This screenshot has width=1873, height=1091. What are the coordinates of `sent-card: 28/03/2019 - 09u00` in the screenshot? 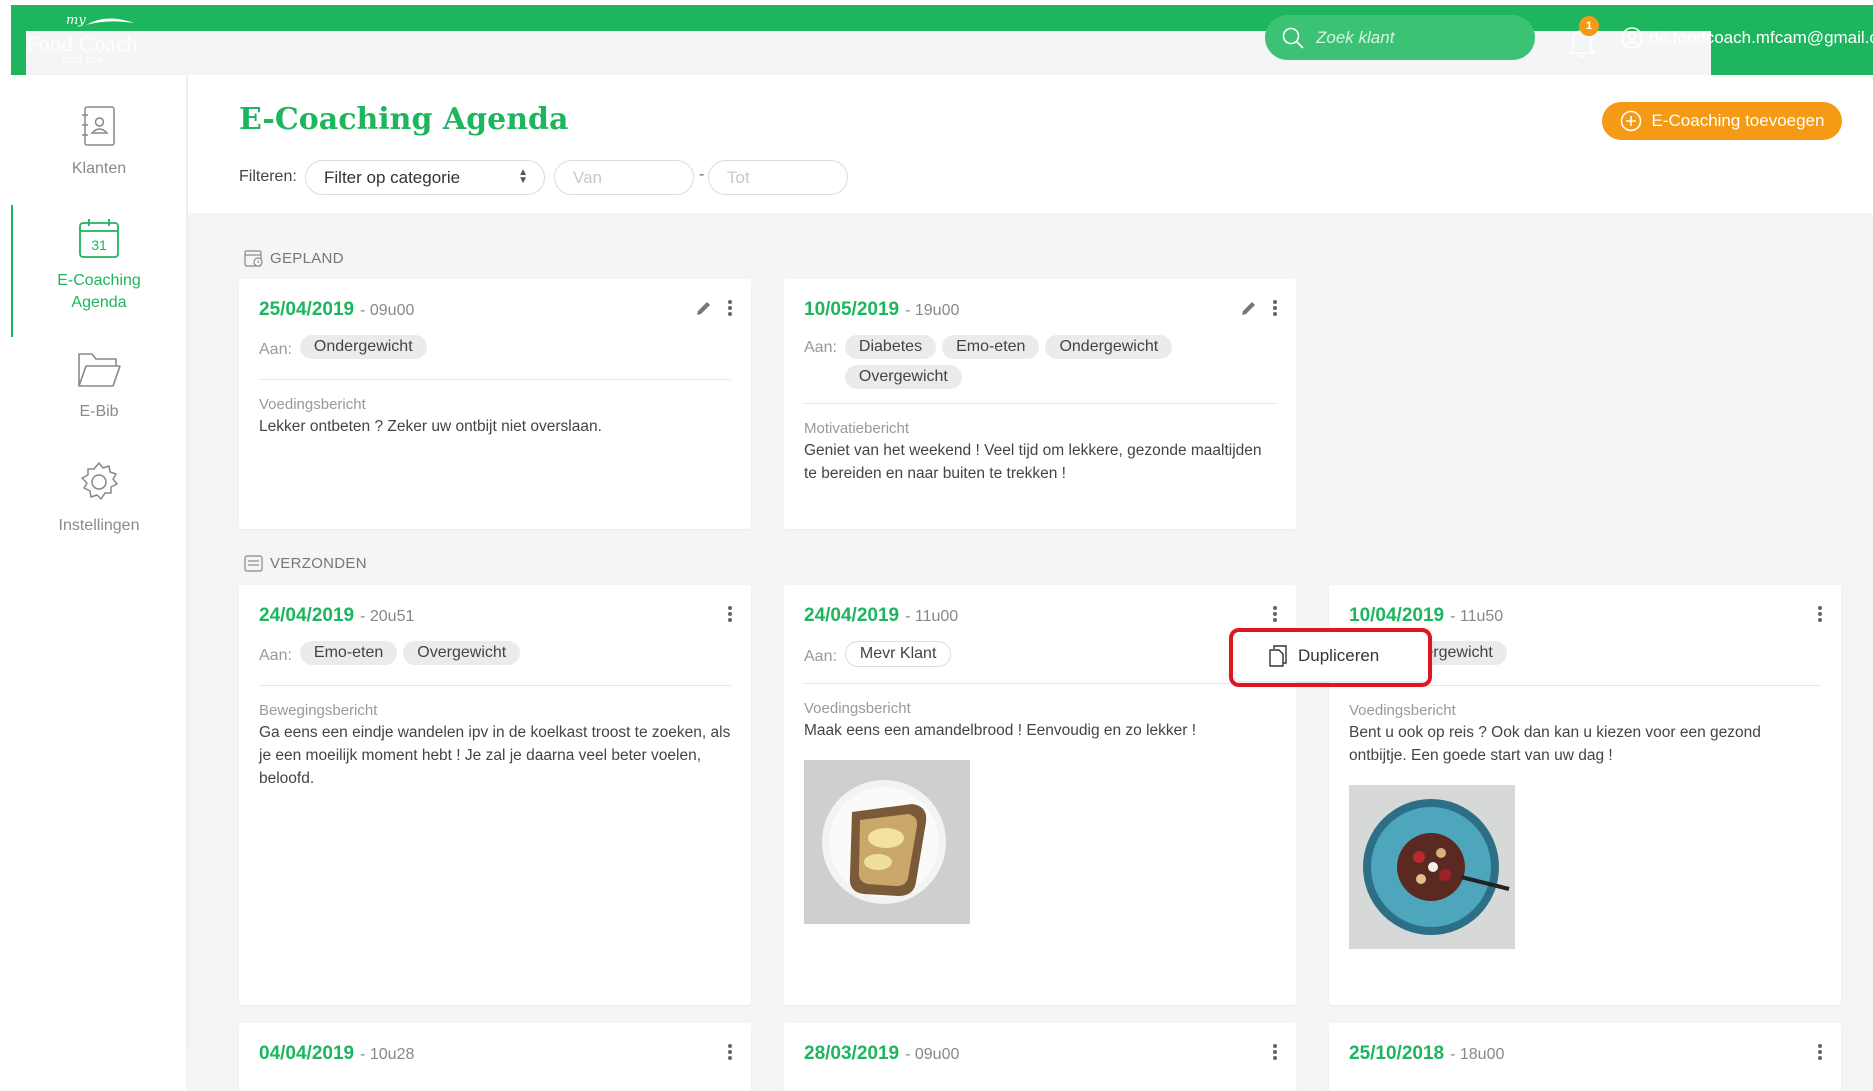 It's located at (1040, 1057).